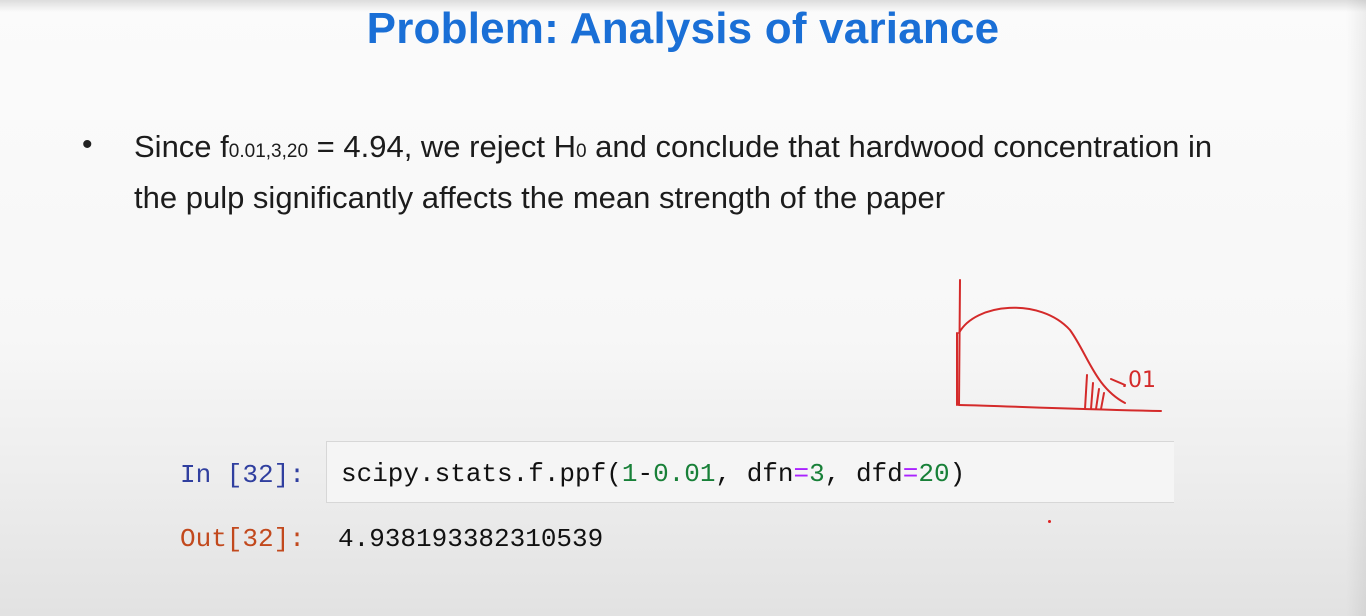  I want to click on code-number: 20, so click(934, 474).